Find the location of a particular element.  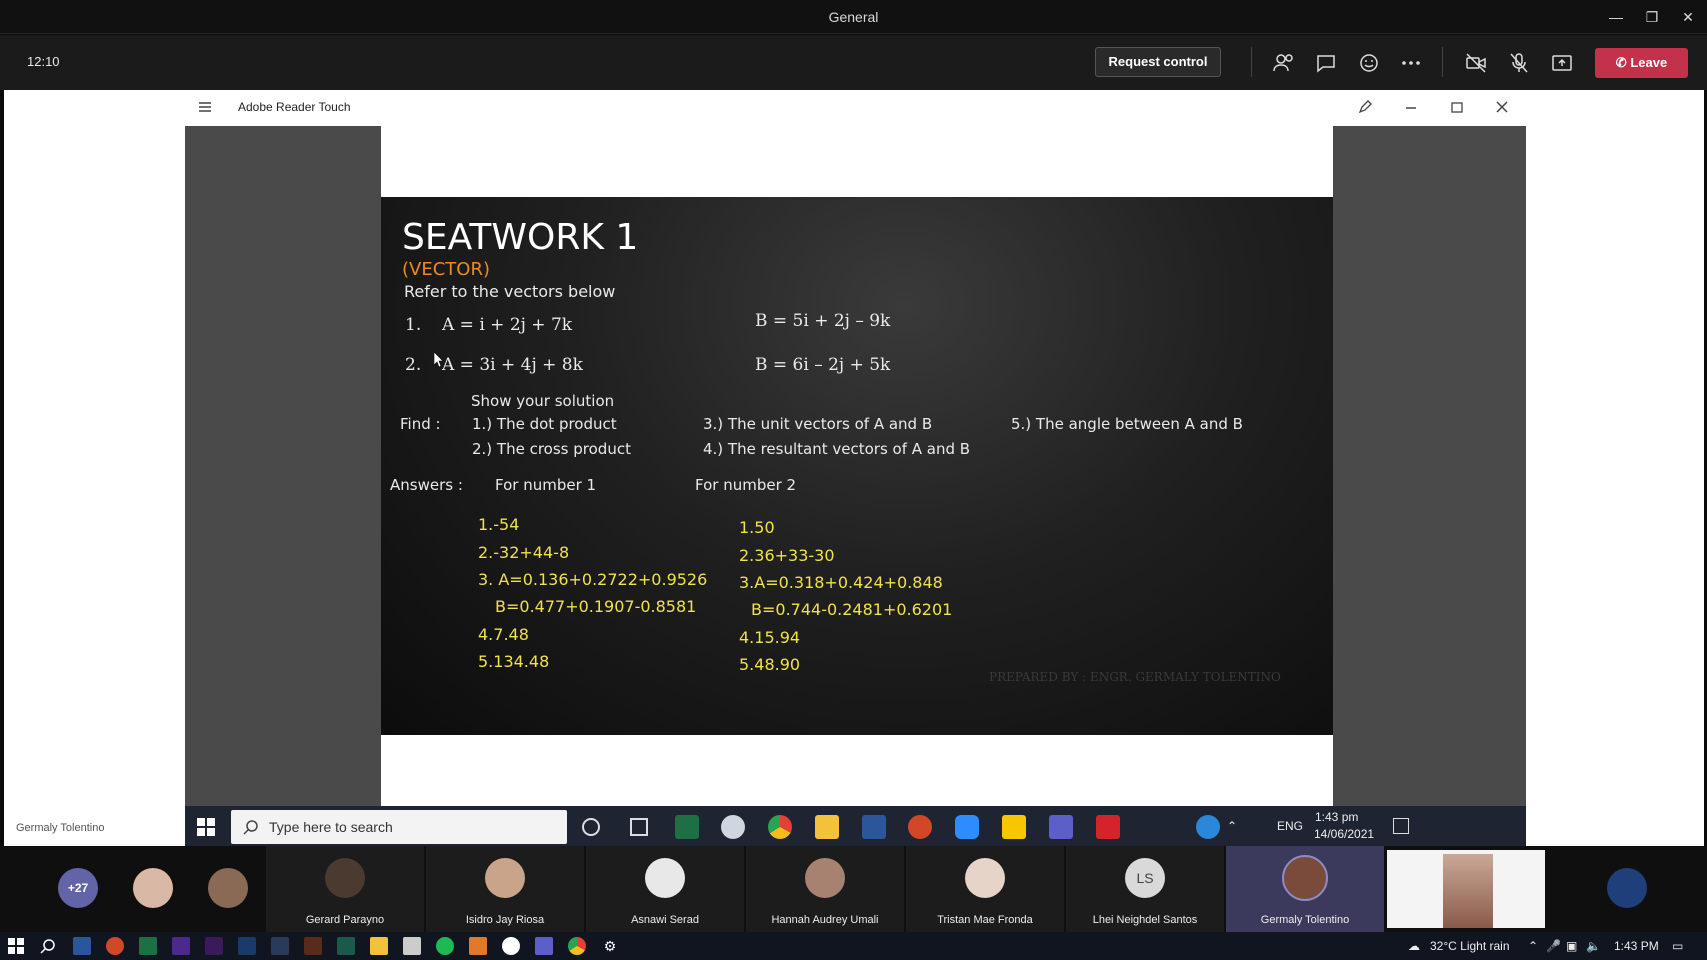

restore-icon is located at coordinates (1457, 107).